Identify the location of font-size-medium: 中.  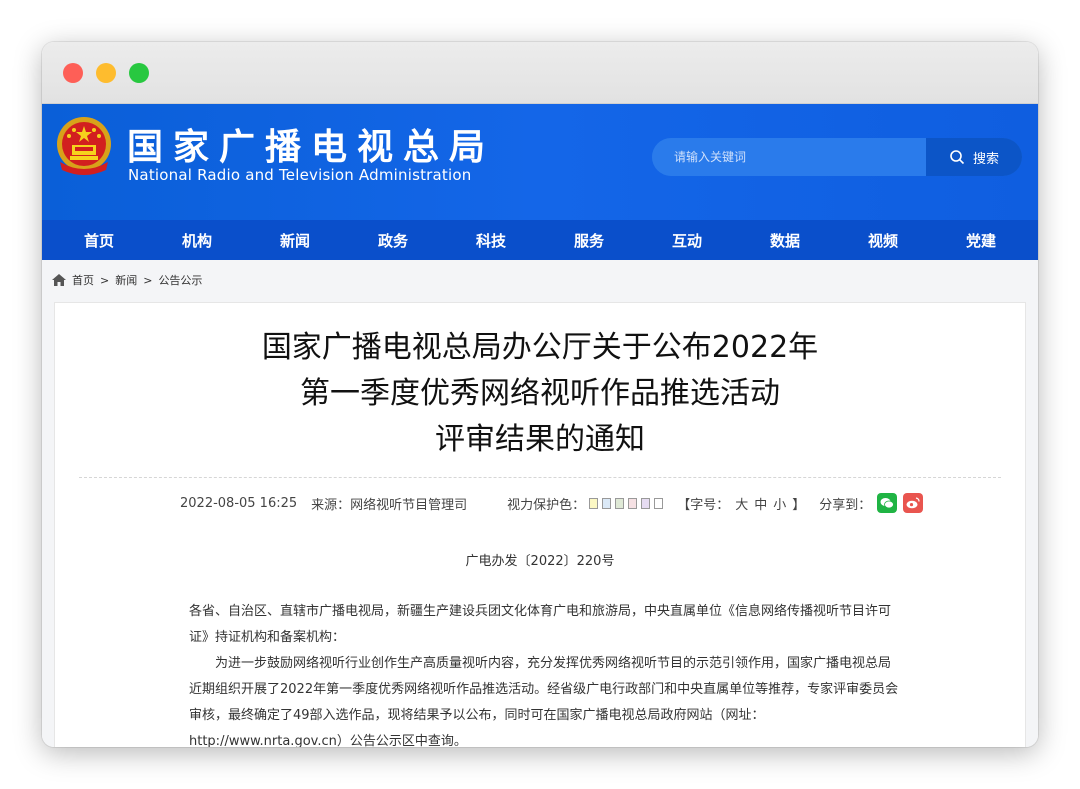
(760, 503).